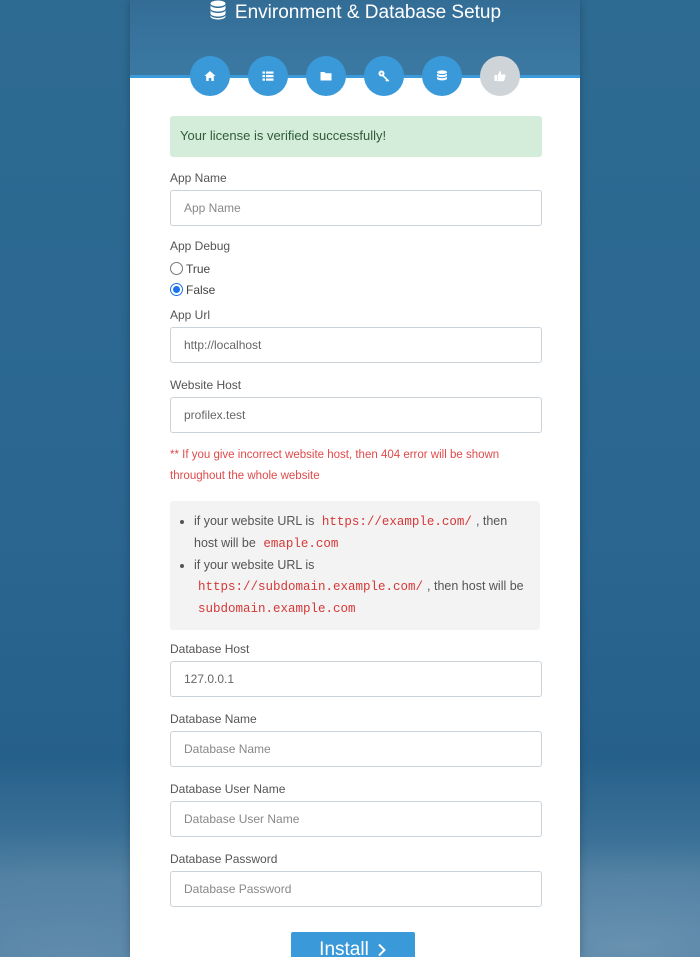 This screenshot has height=957, width=700. I want to click on db-name-input, so click(356, 749).